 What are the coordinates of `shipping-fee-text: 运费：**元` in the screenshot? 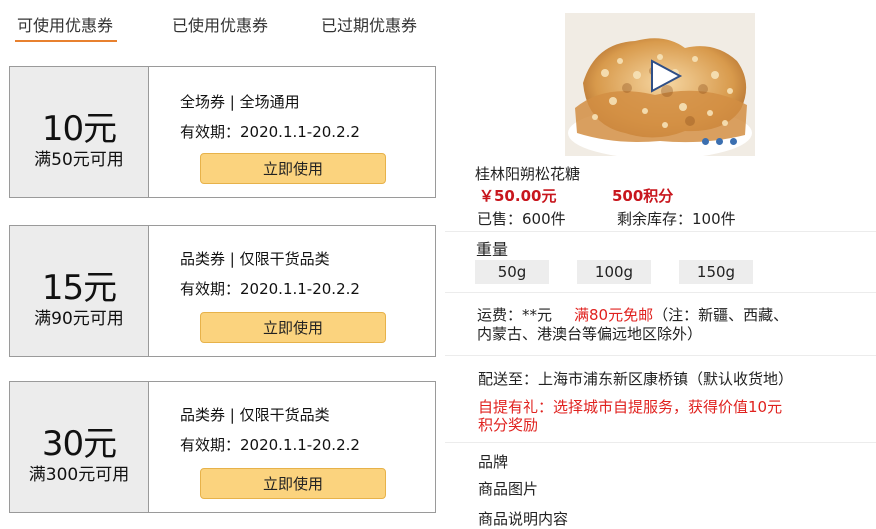 It's located at (515, 315).